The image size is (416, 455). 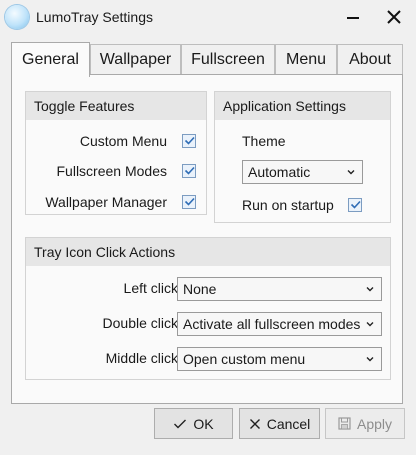 I want to click on left-click-label: Left click, so click(x=150, y=288).